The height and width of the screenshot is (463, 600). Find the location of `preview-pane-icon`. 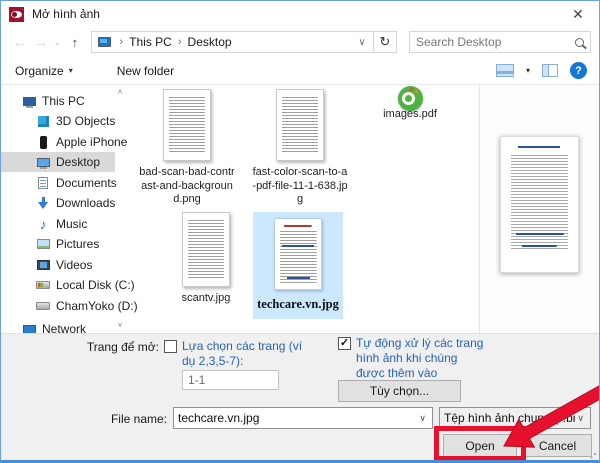

preview-pane-icon is located at coordinates (550, 70).